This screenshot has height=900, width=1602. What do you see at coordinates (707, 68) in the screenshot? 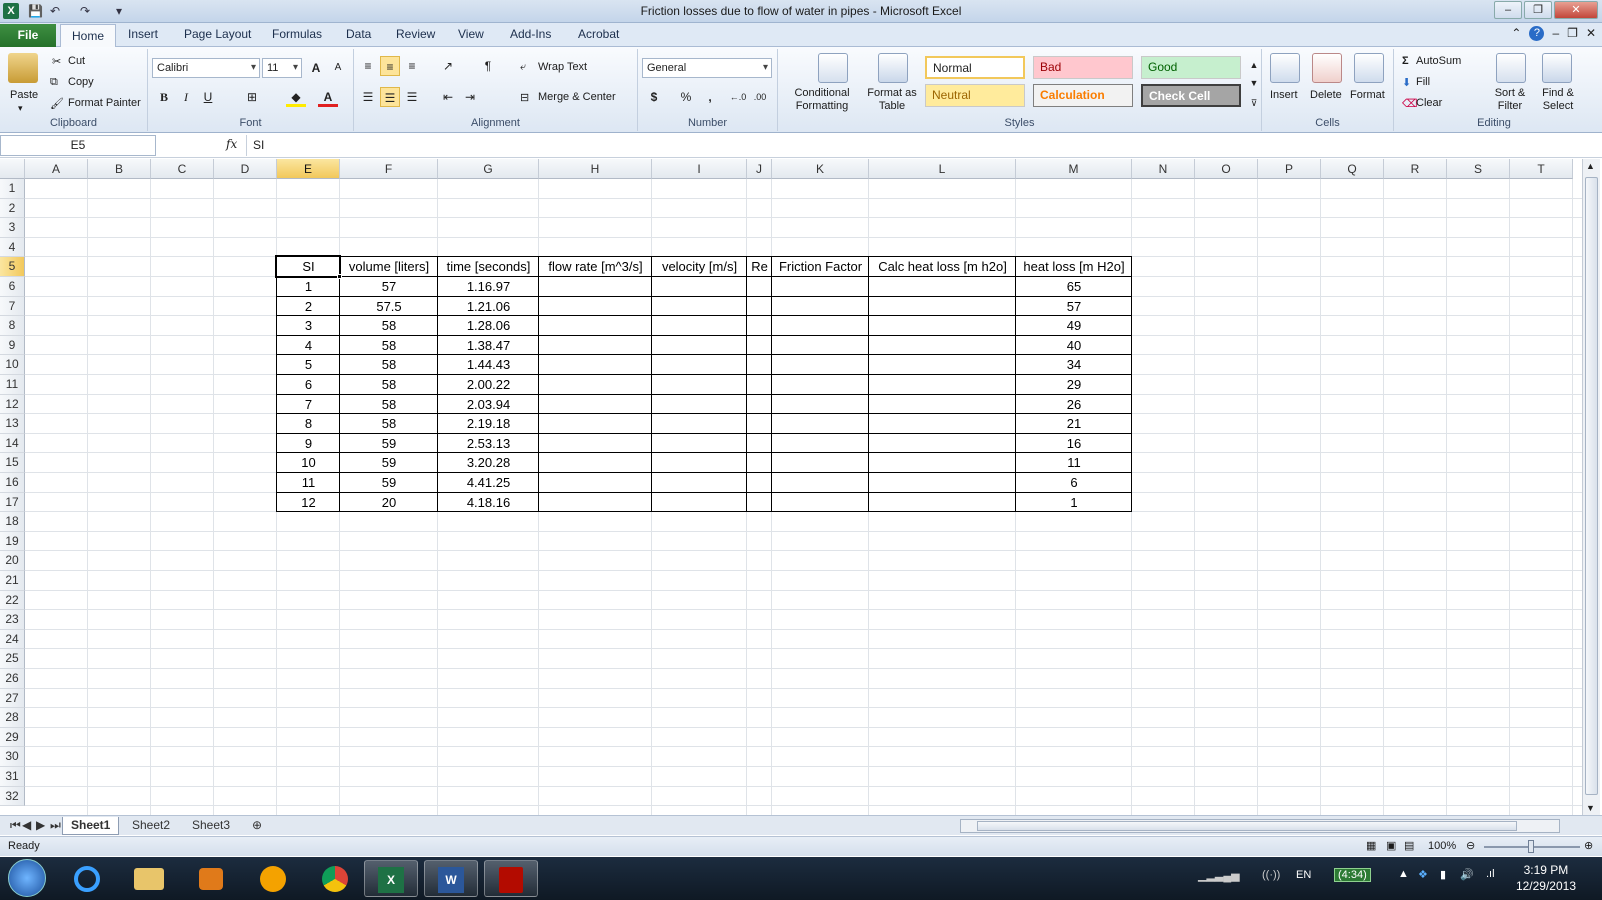
I see `number-format-combo: General` at bounding box center [707, 68].